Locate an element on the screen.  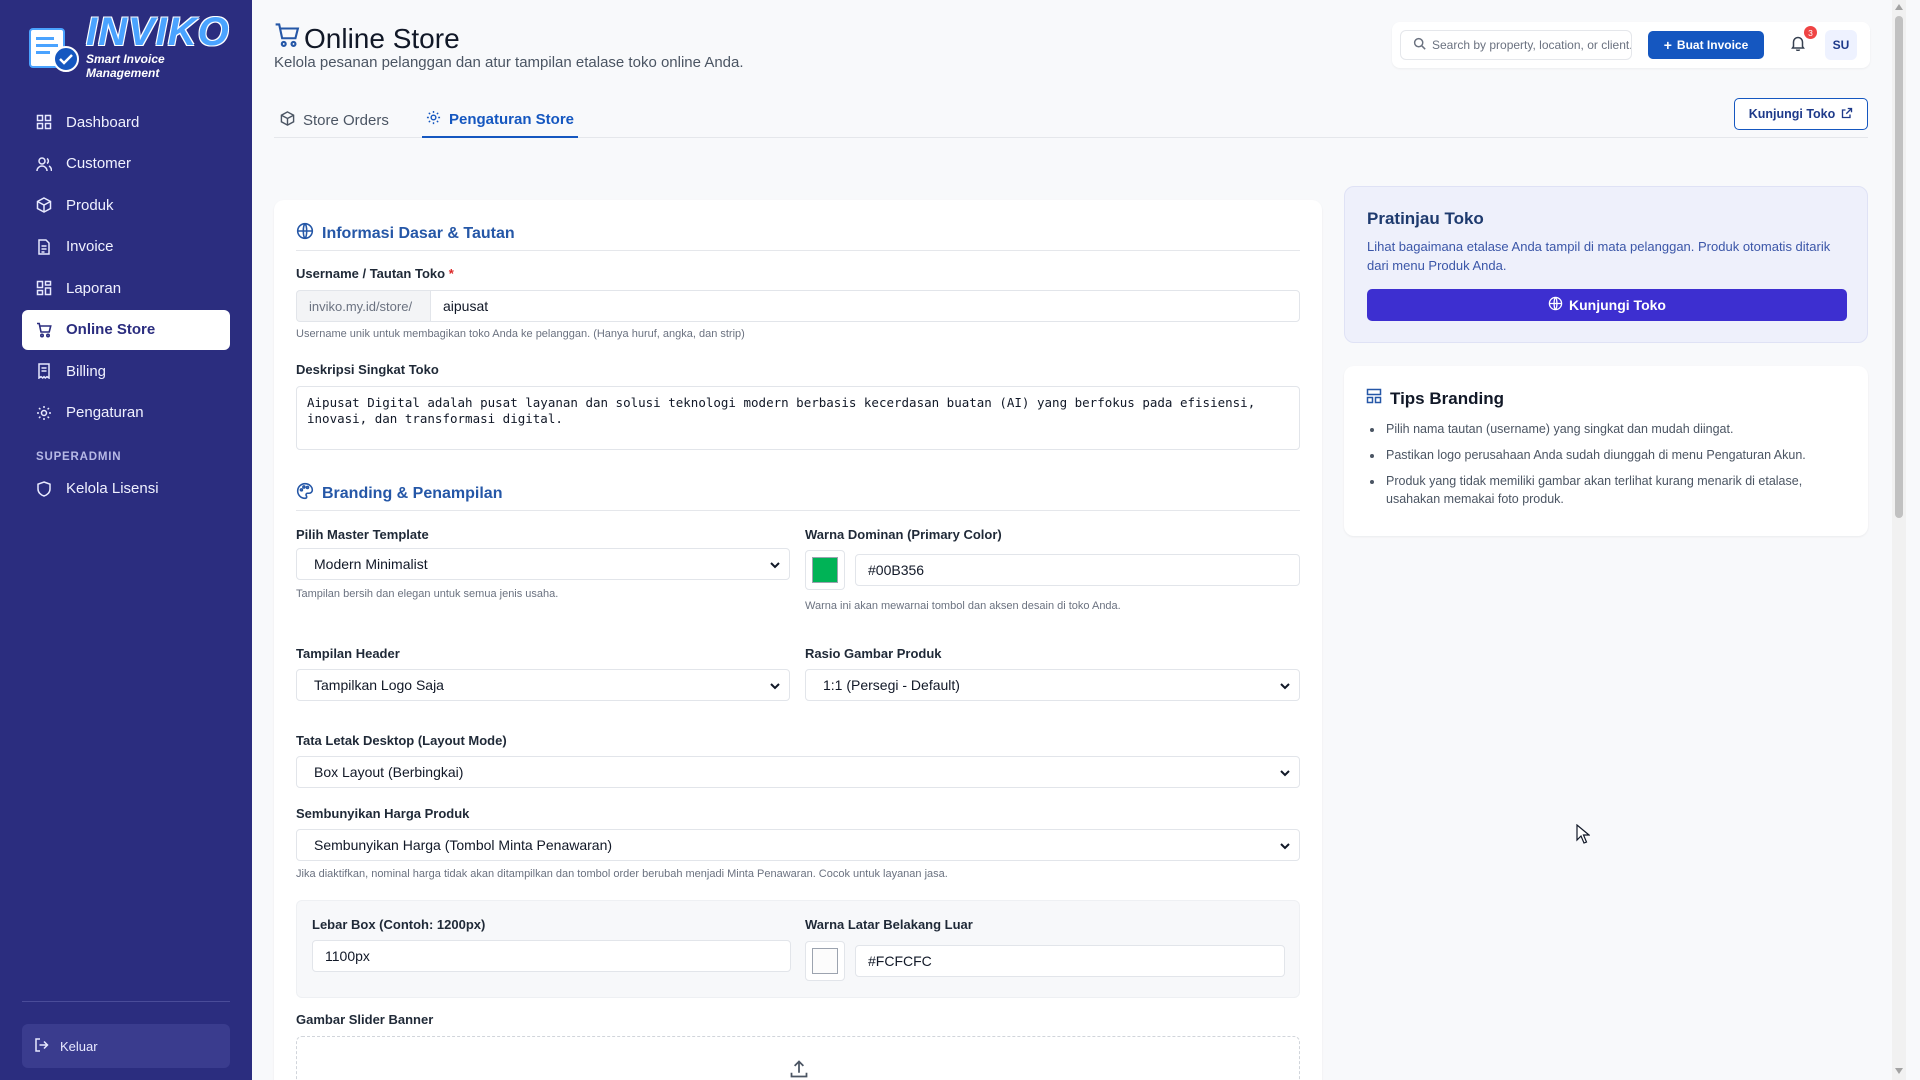
description-label: Deskripsi Singkat Toko is located at coordinates (367, 369).